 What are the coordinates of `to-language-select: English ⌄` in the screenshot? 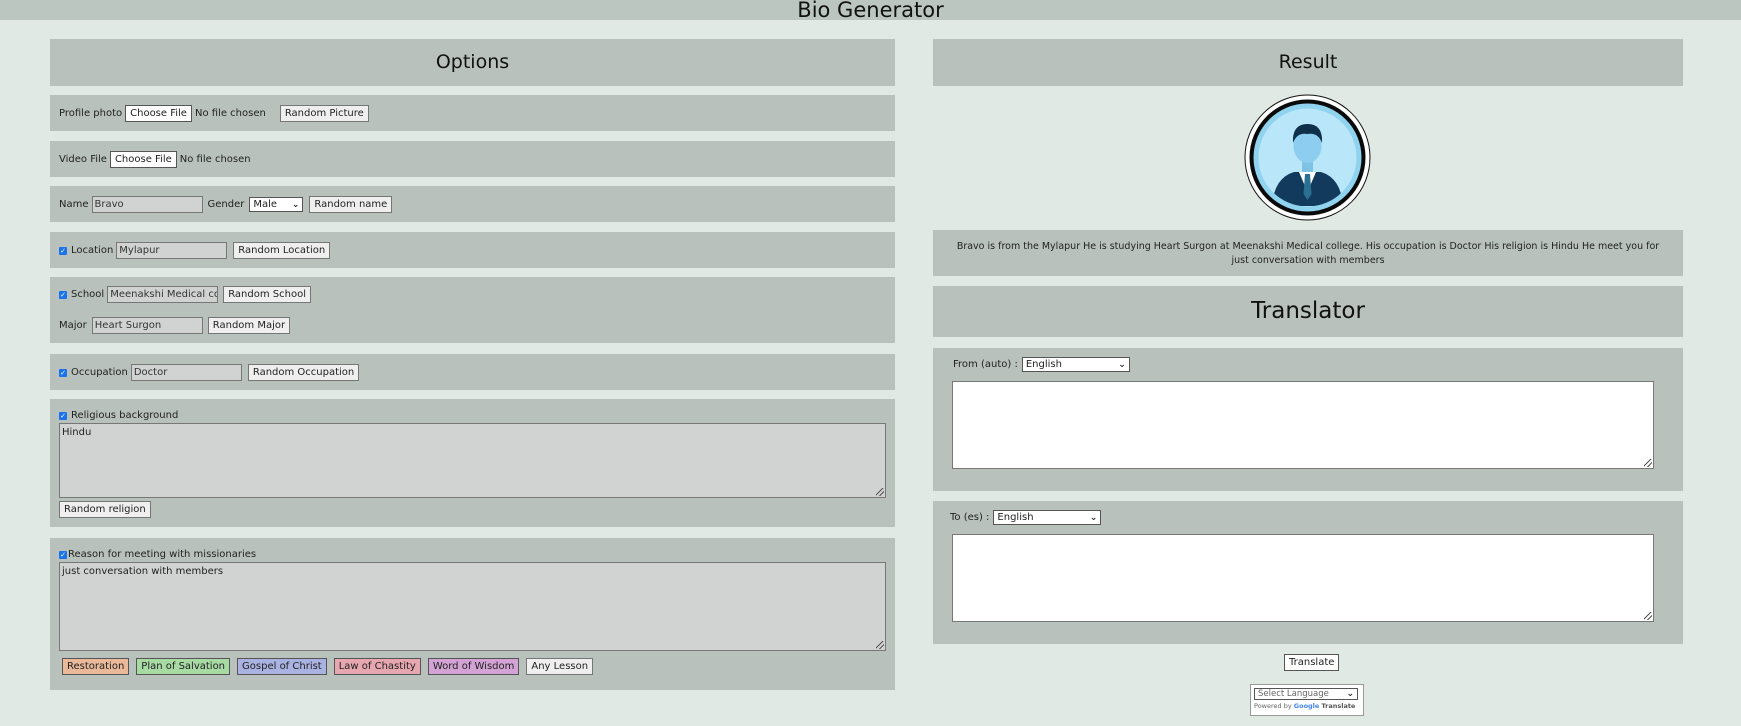 It's located at (1047, 517).